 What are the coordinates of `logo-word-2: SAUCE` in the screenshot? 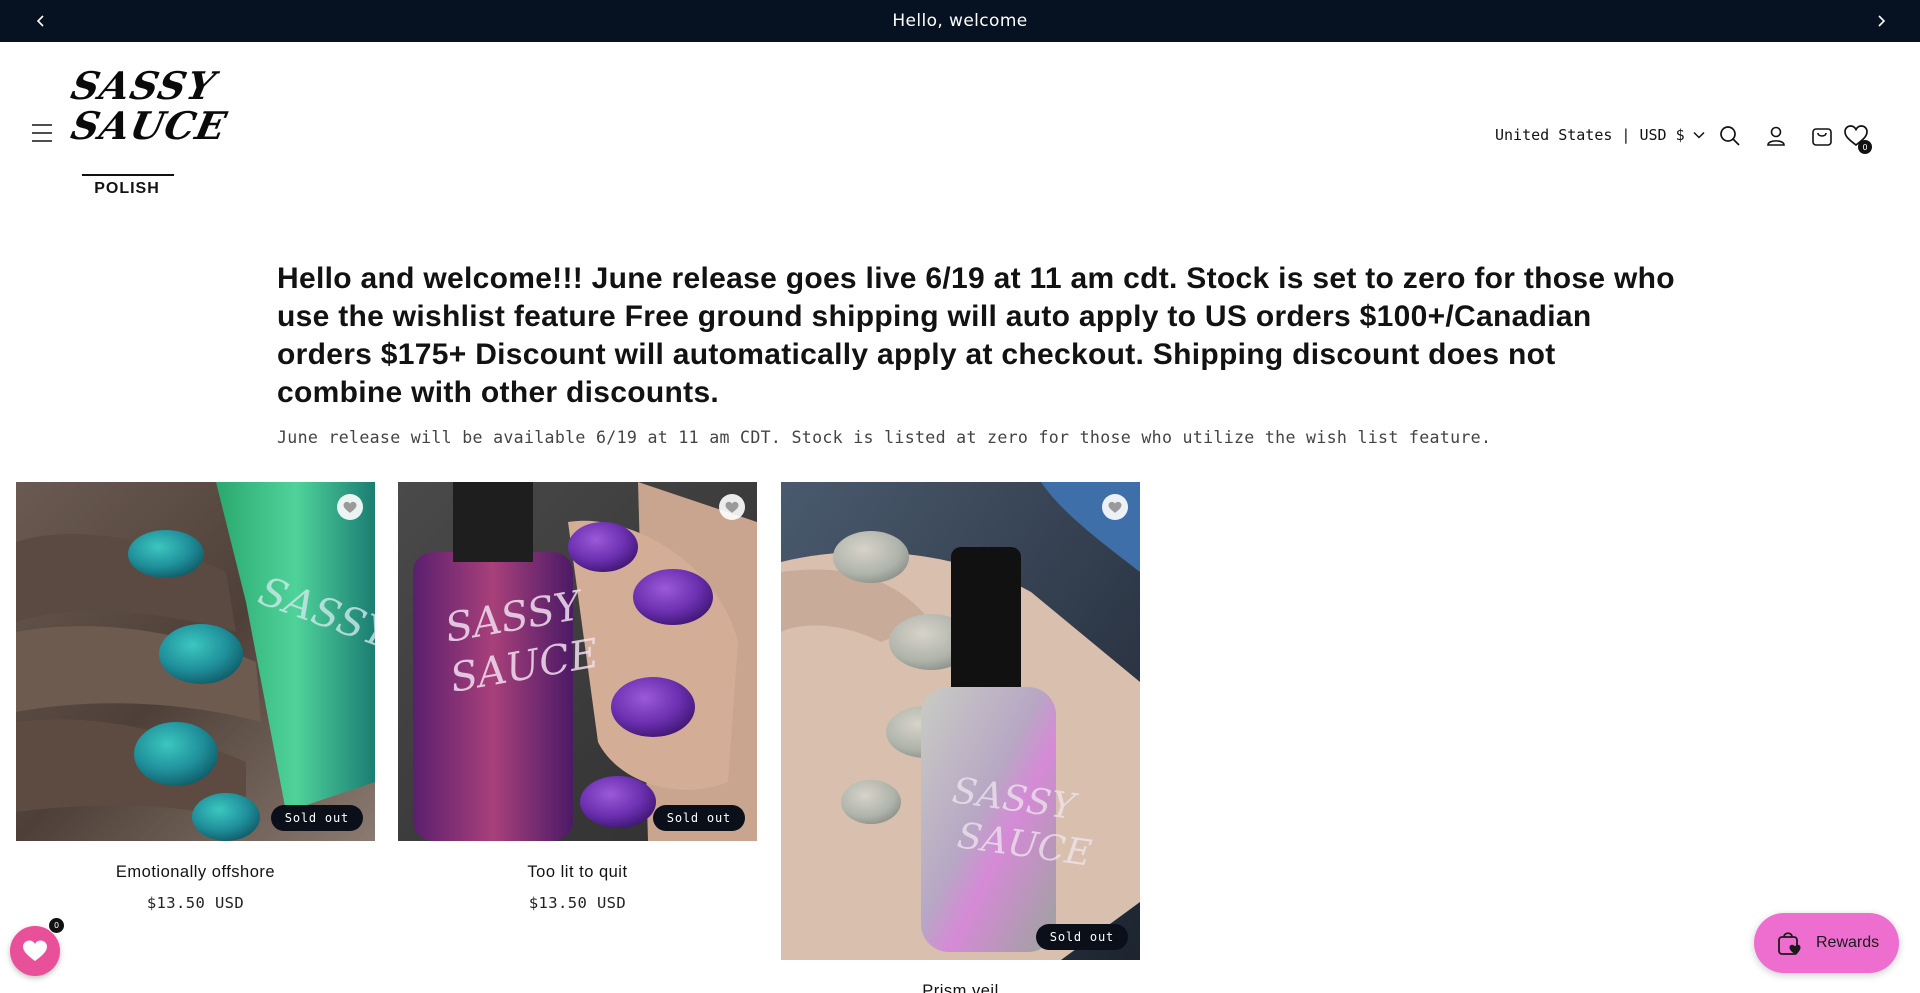 It's located at (149, 125).